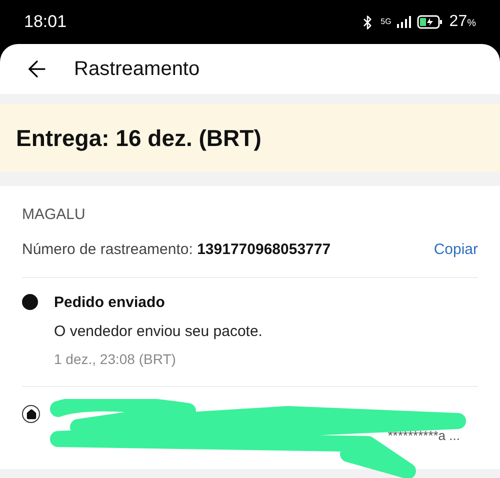 The height and width of the screenshot is (478, 500). I want to click on clock: 18:01, so click(45, 22).